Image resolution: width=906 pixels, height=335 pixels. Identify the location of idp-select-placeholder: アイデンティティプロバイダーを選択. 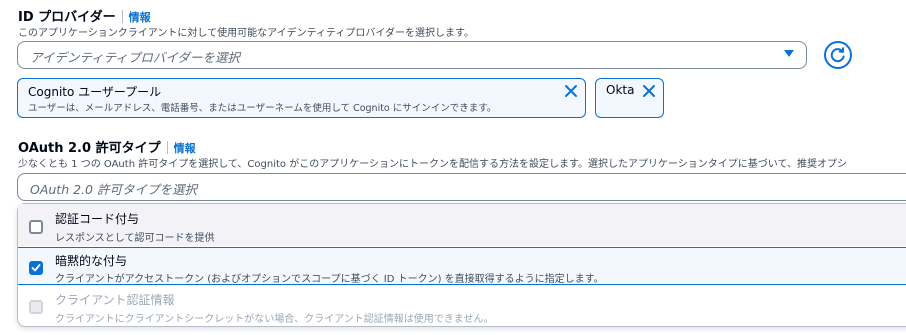
(135, 57).